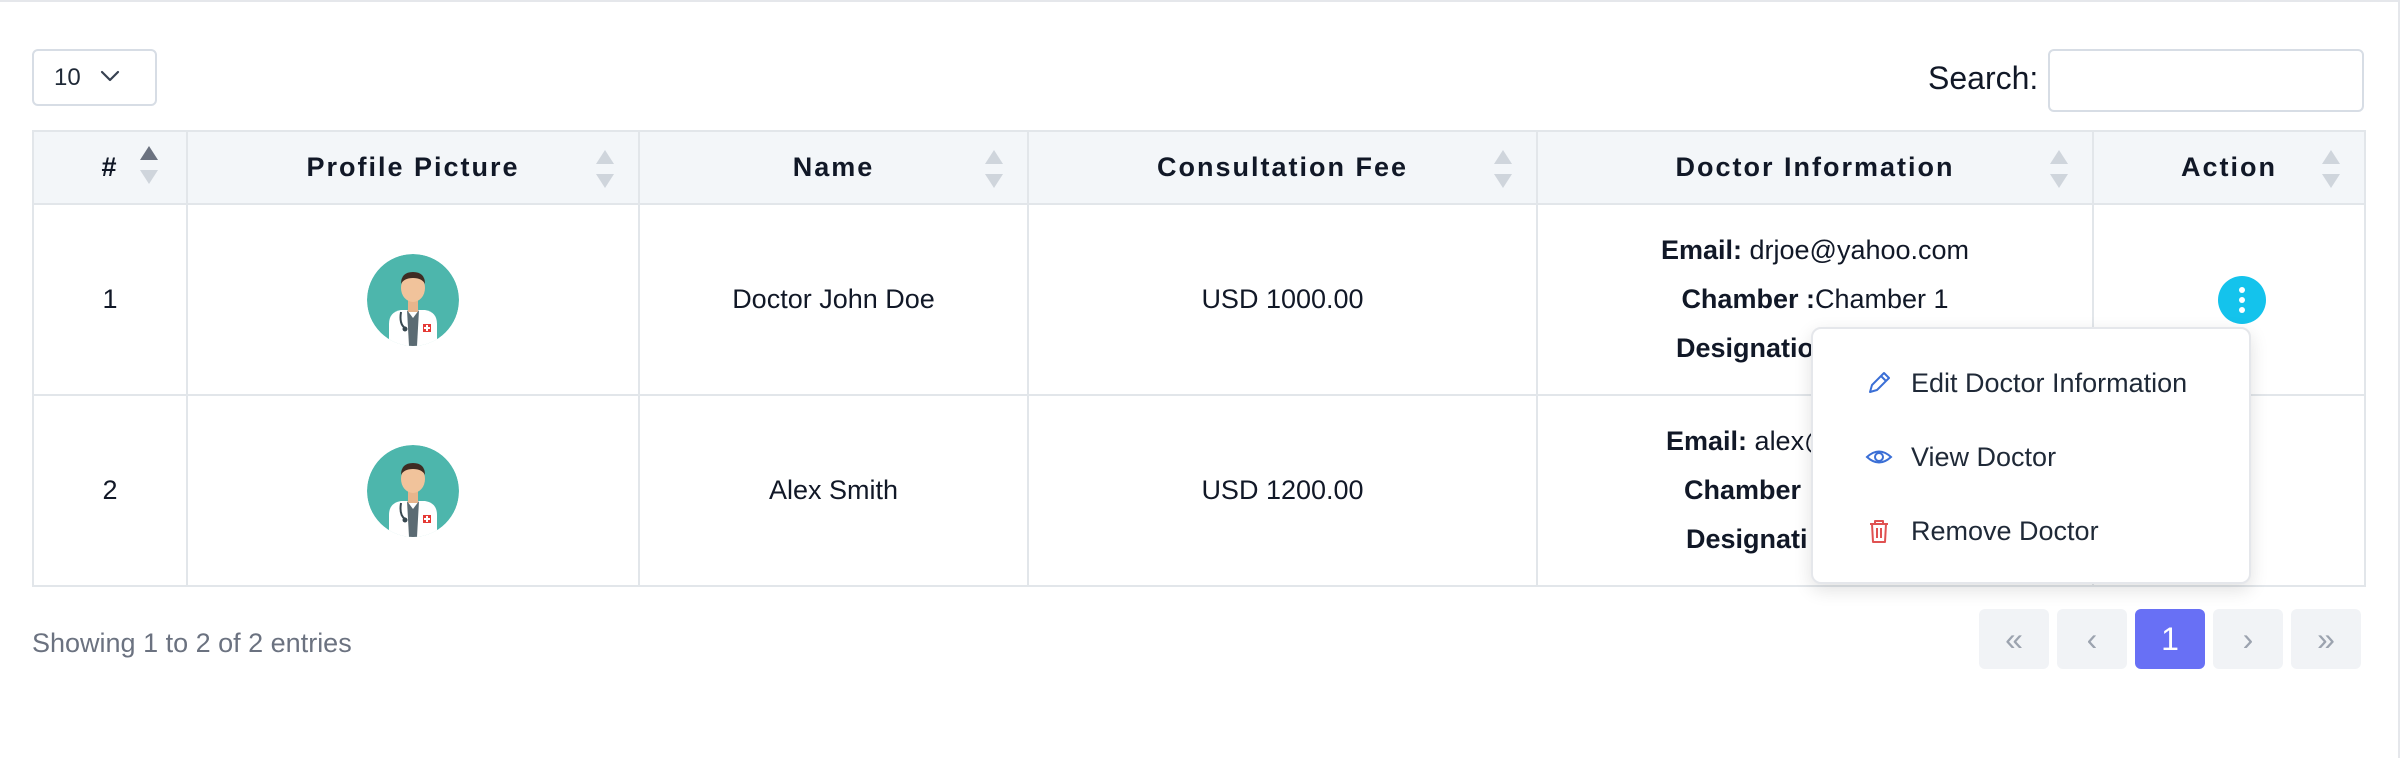 This screenshot has width=2400, height=758. I want to click on menu-item-label: View Doctor, so click(1984, 456).